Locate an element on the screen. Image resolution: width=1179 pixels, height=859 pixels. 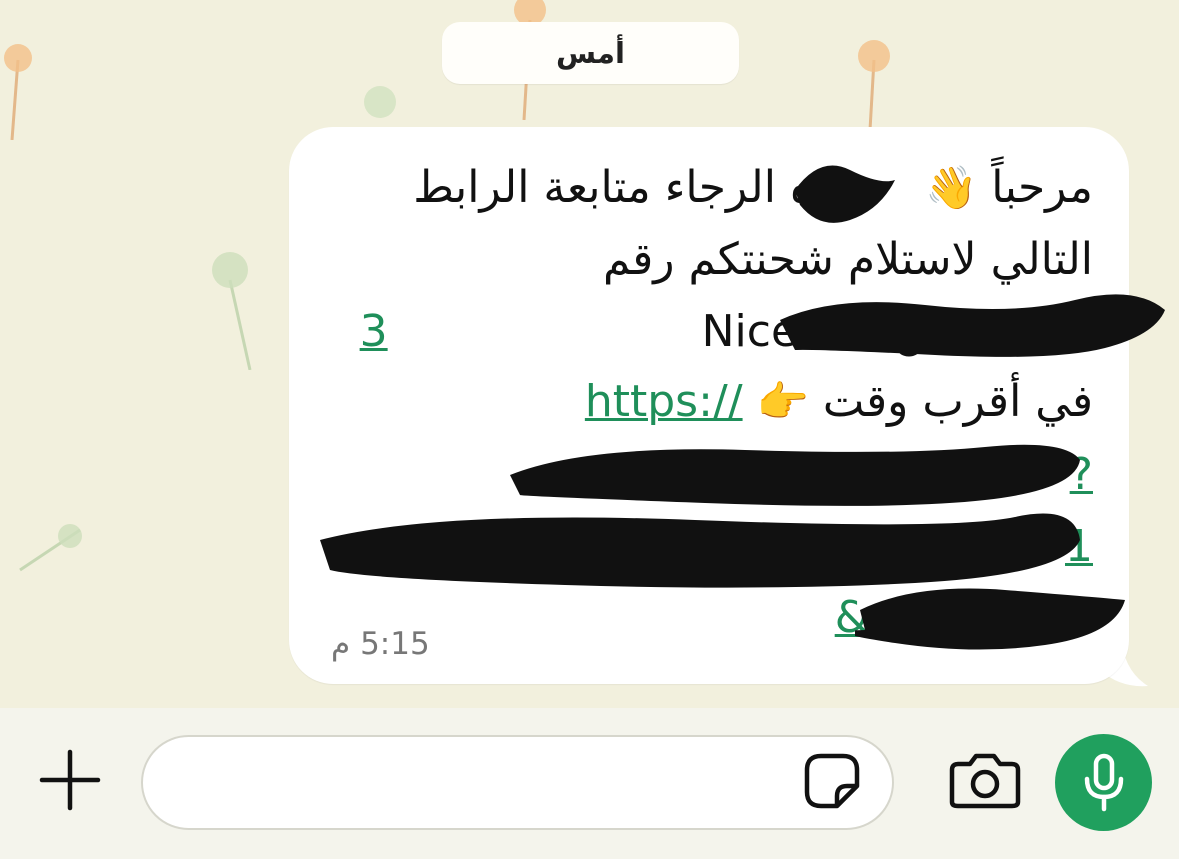
microphone-icon is located at coordinates (1103, 782).